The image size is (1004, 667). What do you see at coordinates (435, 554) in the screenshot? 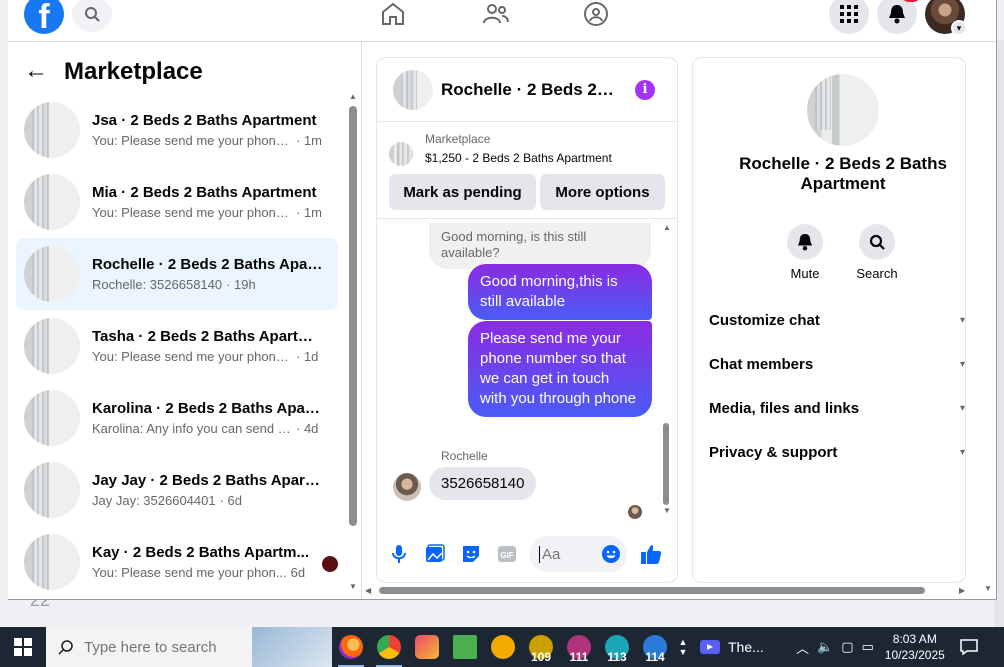
I see `photo-button` at bounding box center [435, 554].